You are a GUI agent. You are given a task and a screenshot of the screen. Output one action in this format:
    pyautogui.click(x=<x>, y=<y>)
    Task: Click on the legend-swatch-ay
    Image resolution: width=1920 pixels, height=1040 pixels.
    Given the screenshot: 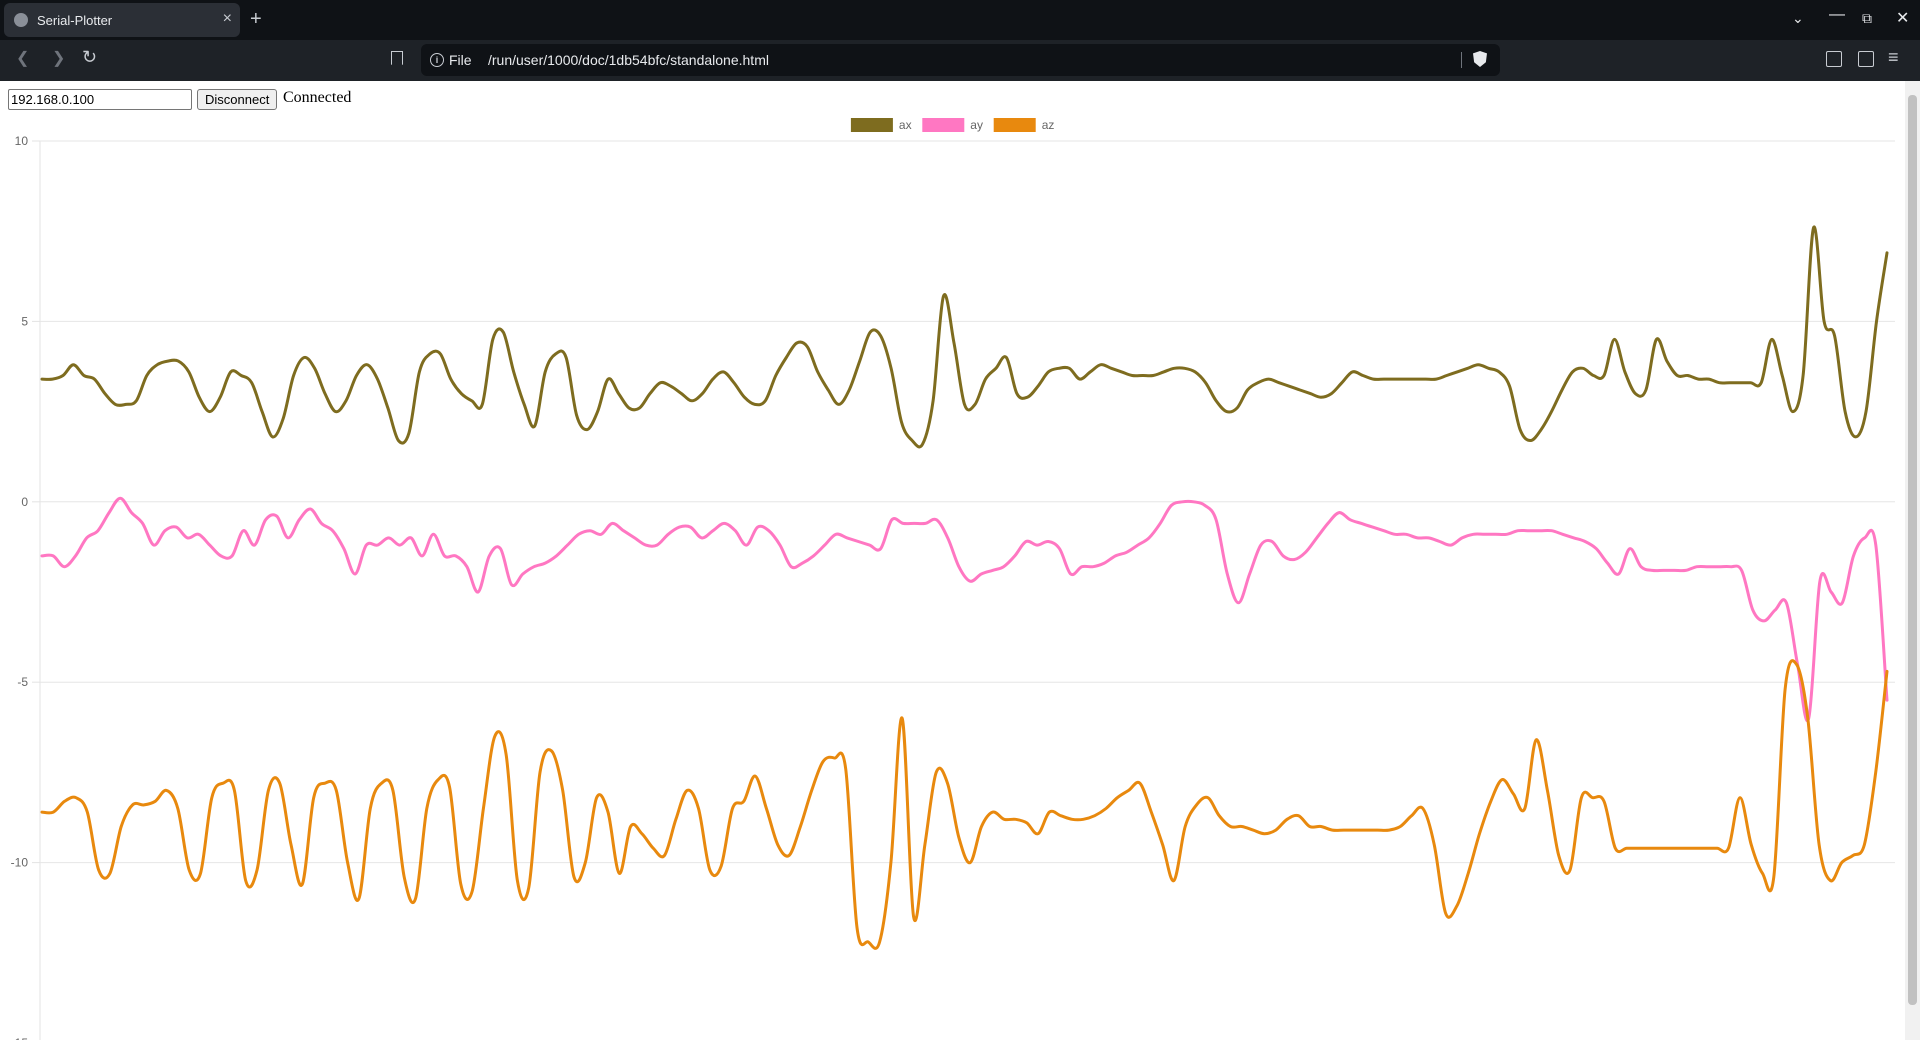 What is the action you would take?
    pyautogui.click(x=943, y=125)
    